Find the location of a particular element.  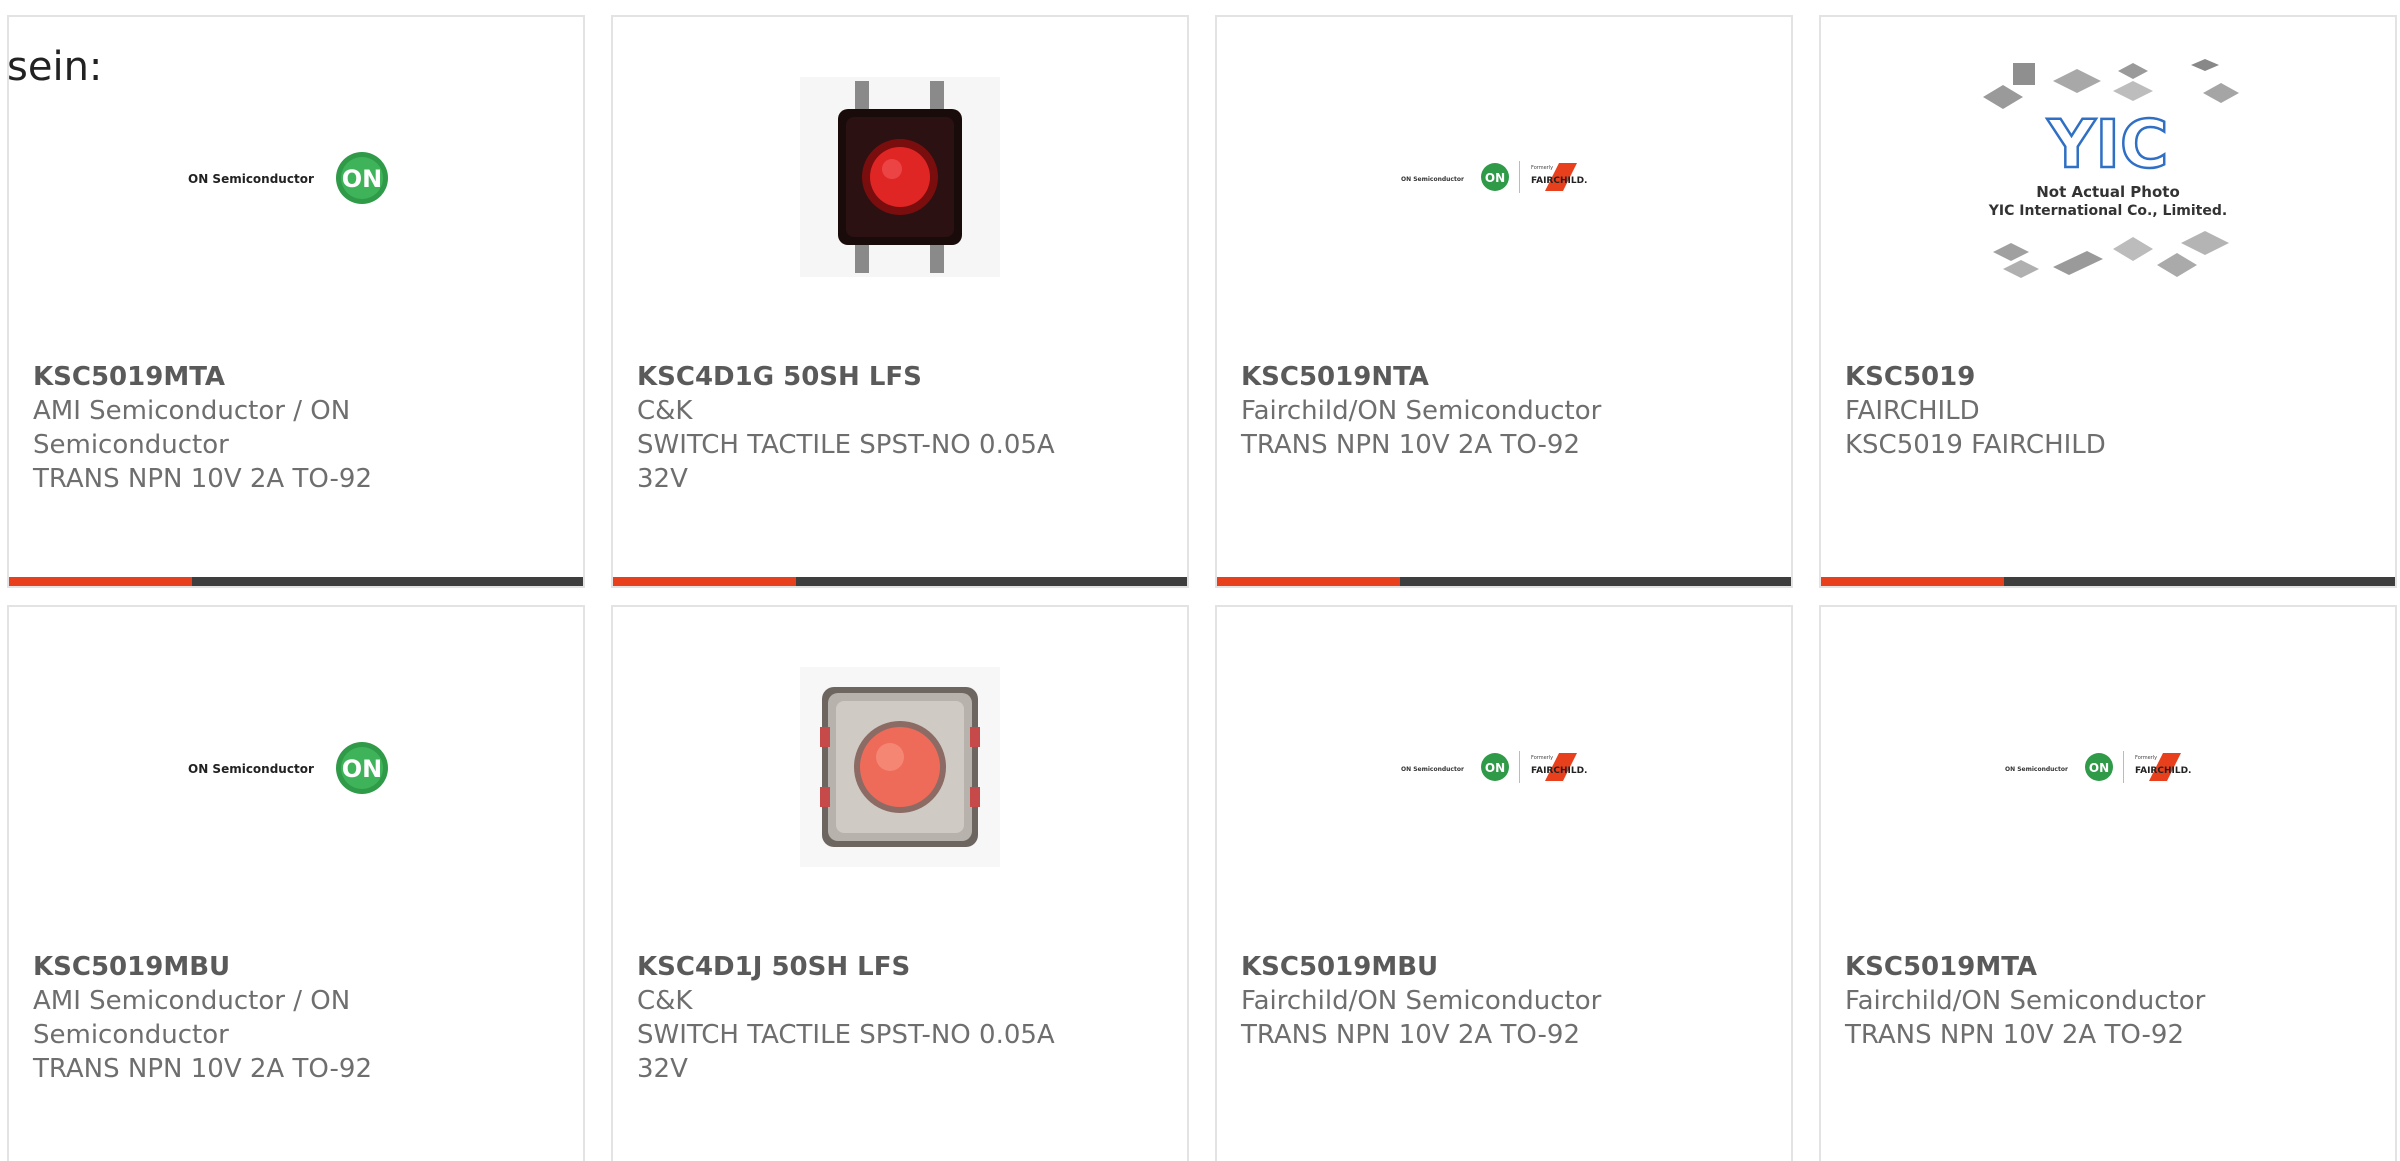

yic-line1: Not Actual Photo is located at coordinates (2108, 192).